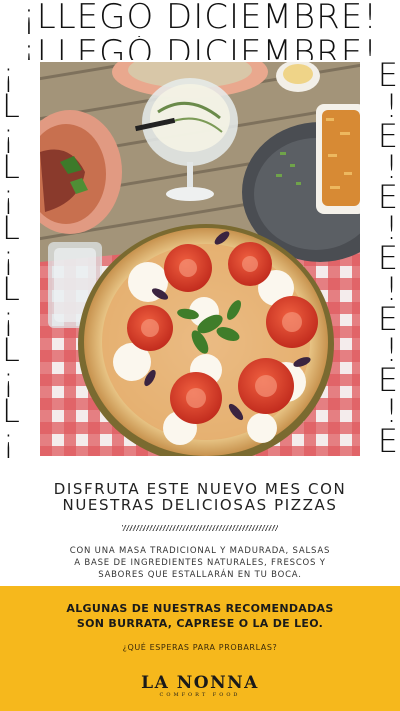  What do you see at coordinates (200, 695) in the screenshot?
I see `brand-tagline: COMFORT FOOD` at bounding box center [200, 695].